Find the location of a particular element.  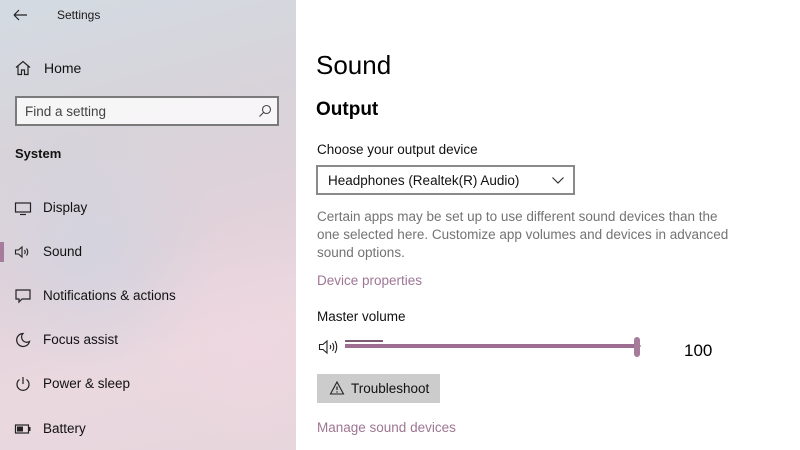

search-box is located at coordinates (147, 111).